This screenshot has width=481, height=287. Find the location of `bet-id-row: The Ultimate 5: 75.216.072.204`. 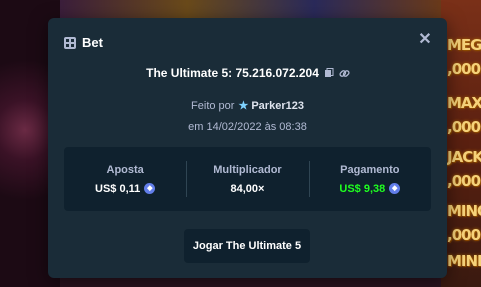

bet-id-row: The Ultimate 5: 75.216.072.204 is located at coordinates (247, 73).